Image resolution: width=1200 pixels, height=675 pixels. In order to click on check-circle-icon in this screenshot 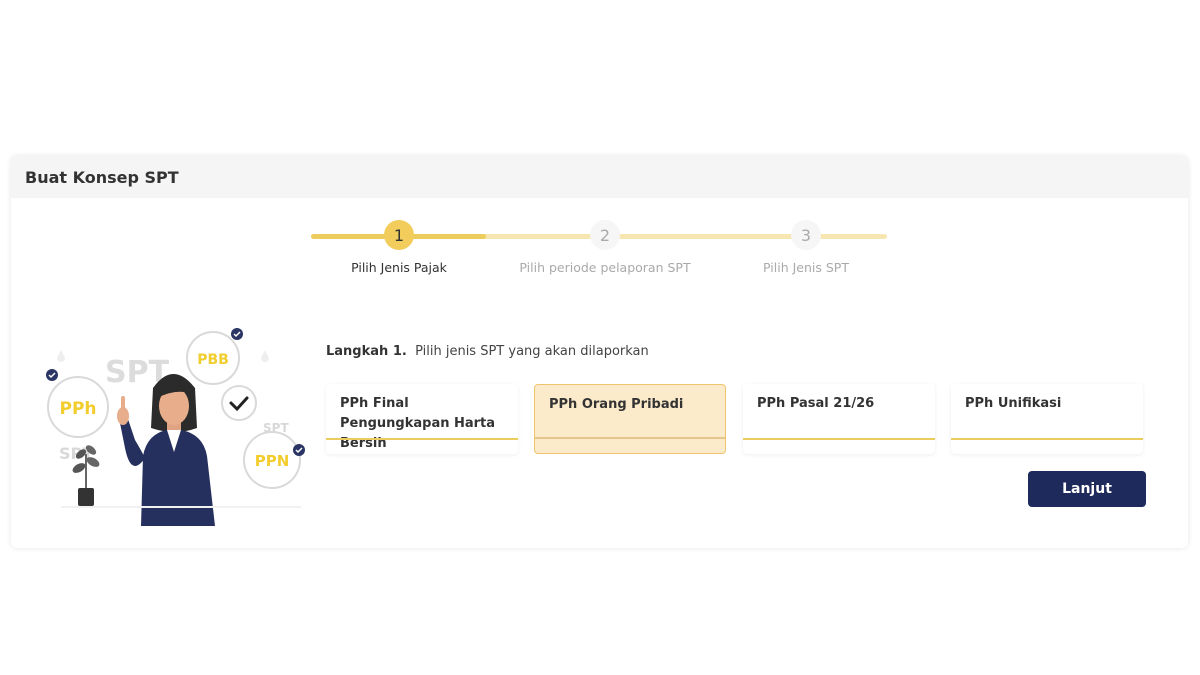, I will do `click(239, 403)`.